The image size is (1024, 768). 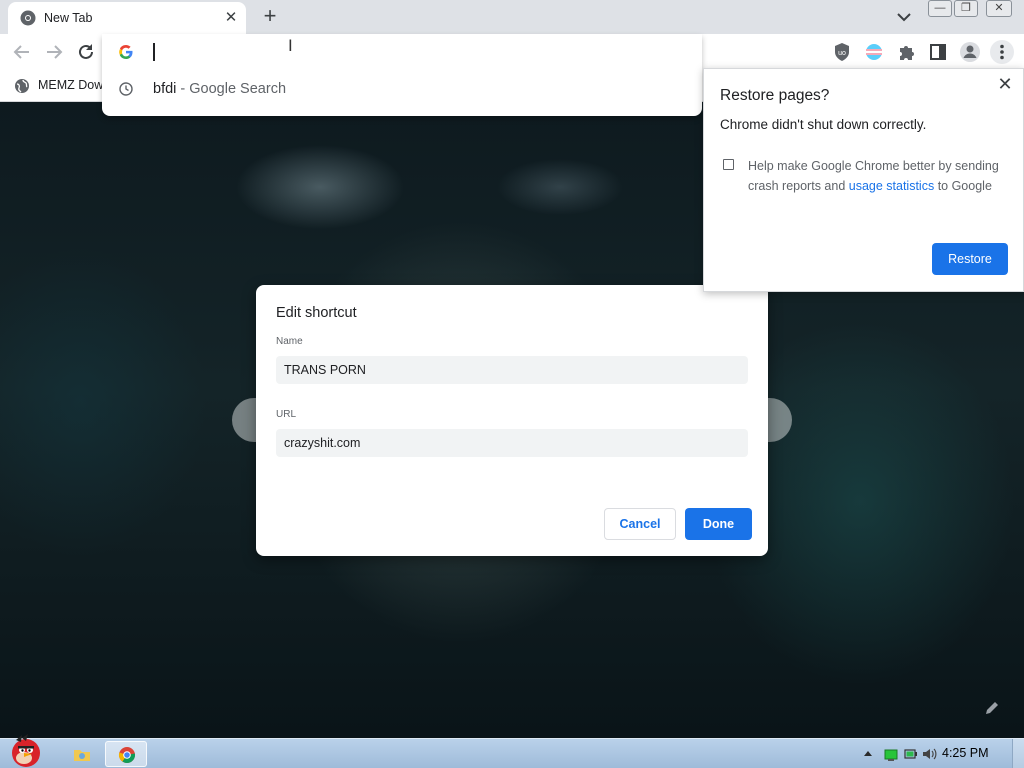 What do you see at coordinates (126, 89) in the screenshot?
I see `history-clock-icon` at bounding box center [126, 89].